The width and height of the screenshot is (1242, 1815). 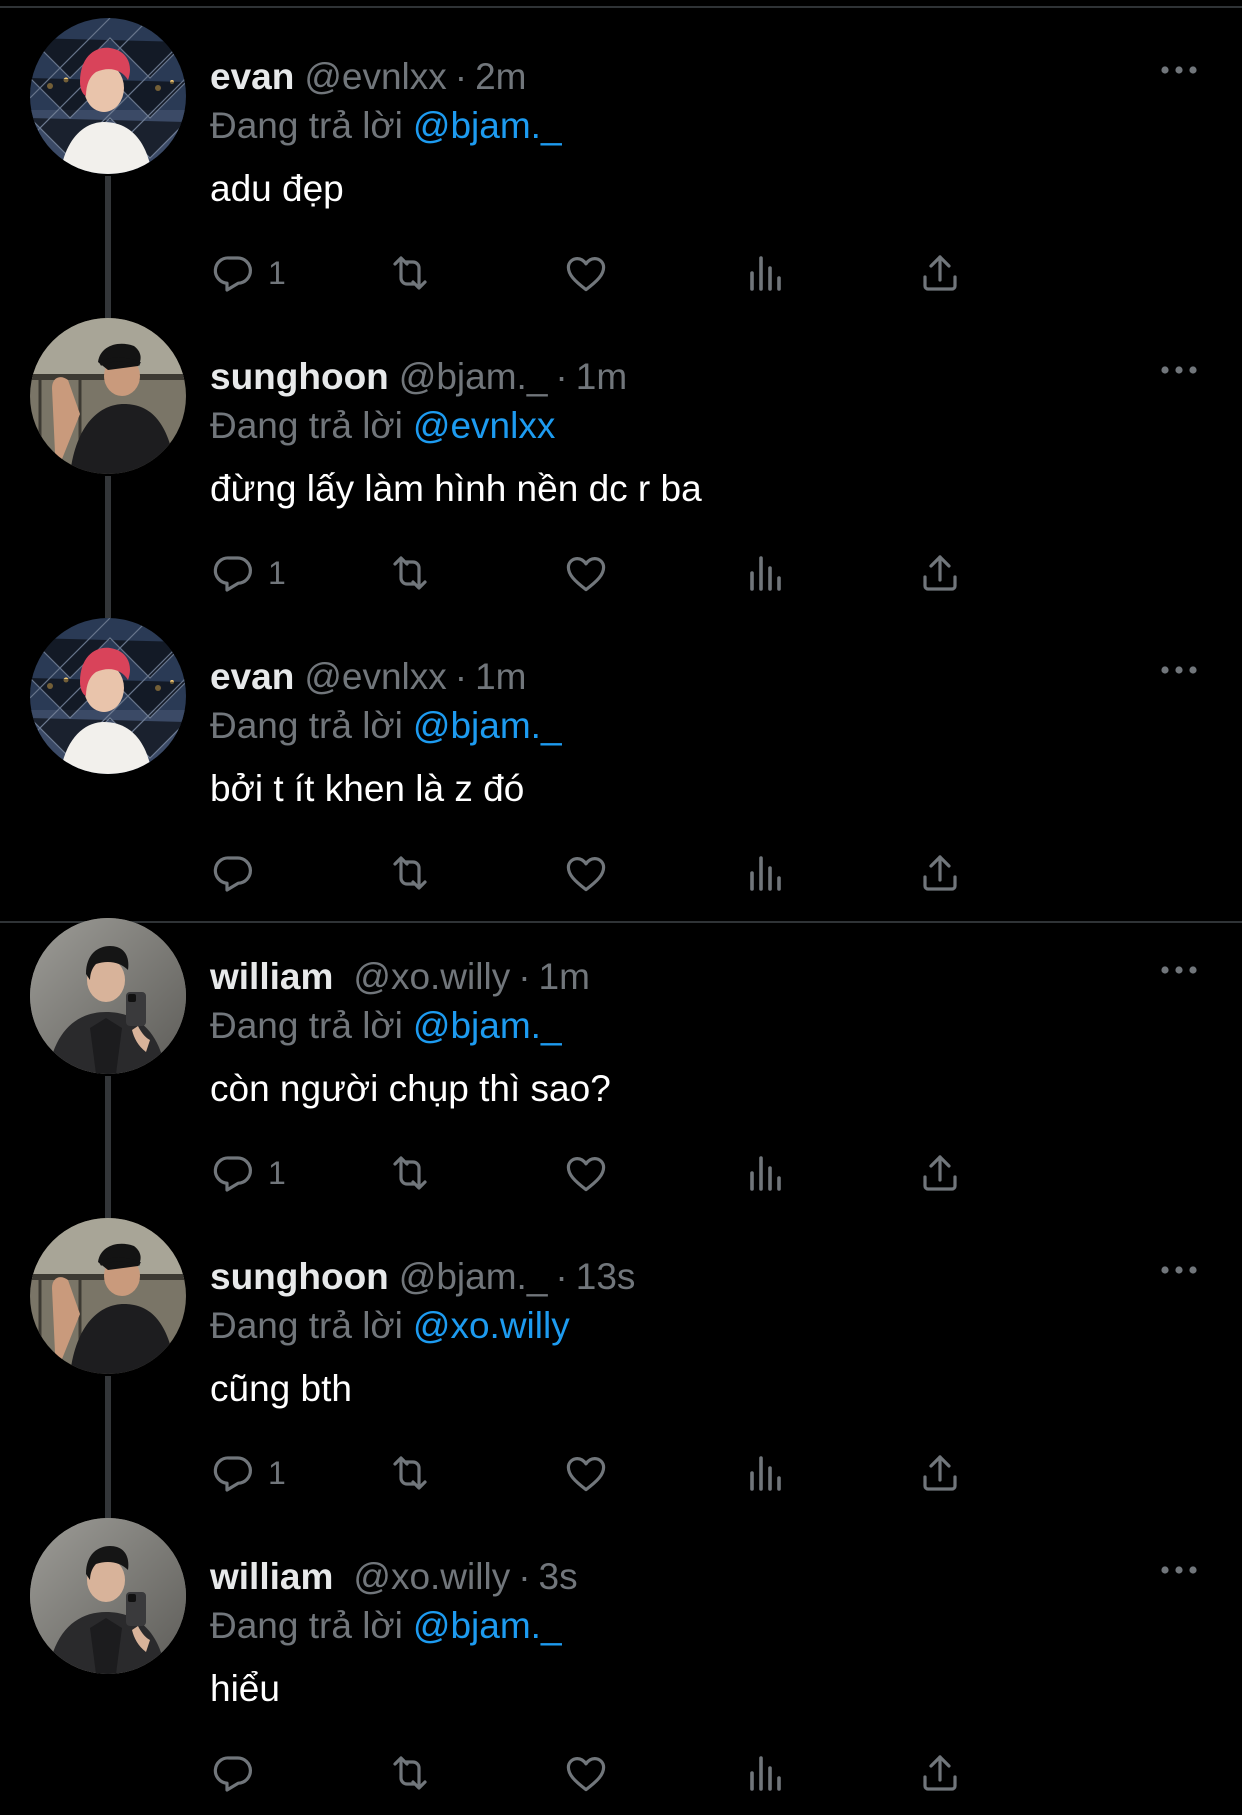 I want to click on replying-to: Đang trả lời @bjam._, so click(x=386, y=126).